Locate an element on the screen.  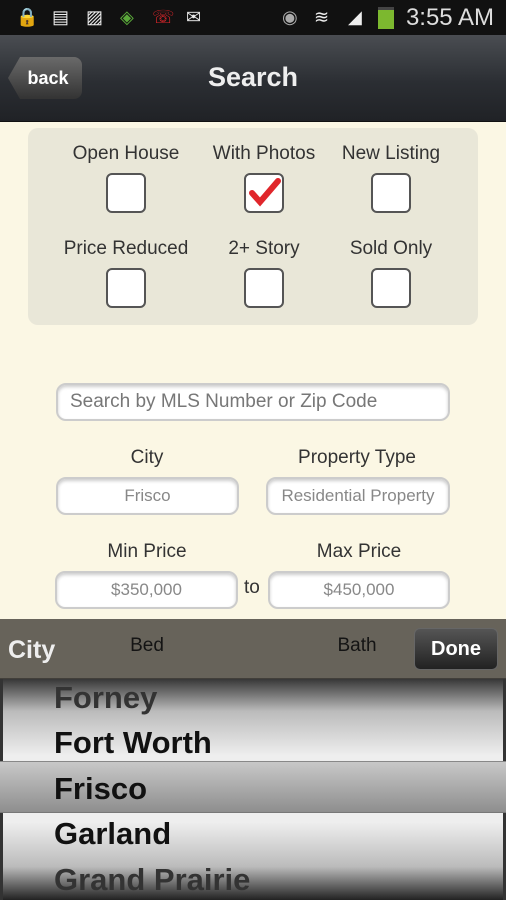
lock-warning-icon: 🔒 is located at coordinates (27, 17).